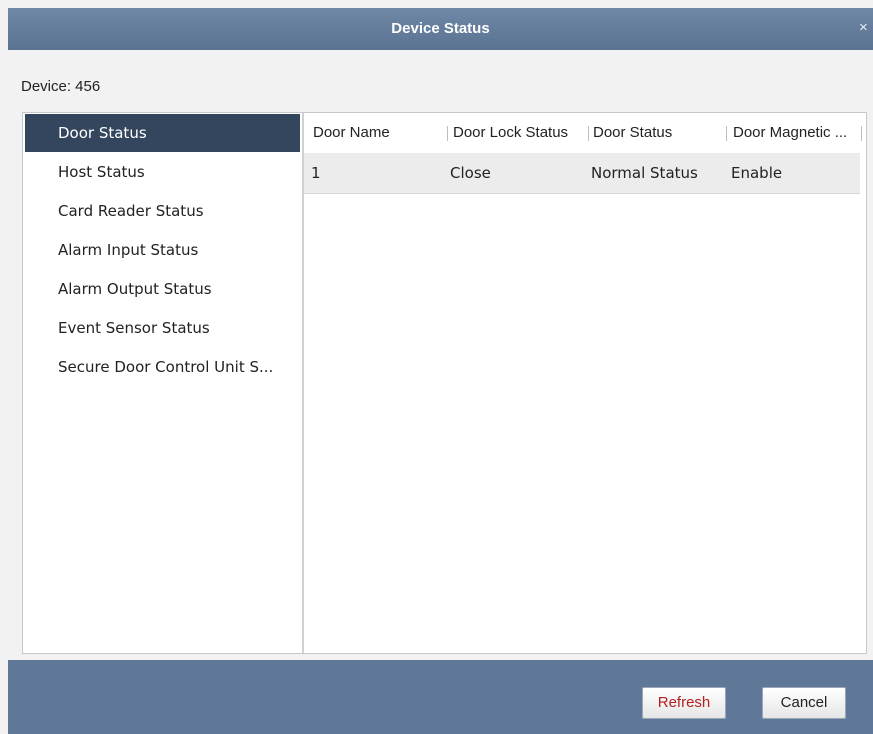 This screenshot has width=873, height=734. Describe the element at coordinates (162, 328) in the screenshot. I see `sidebar-item-event-sensor-status: Event Sensor Status` at that location.